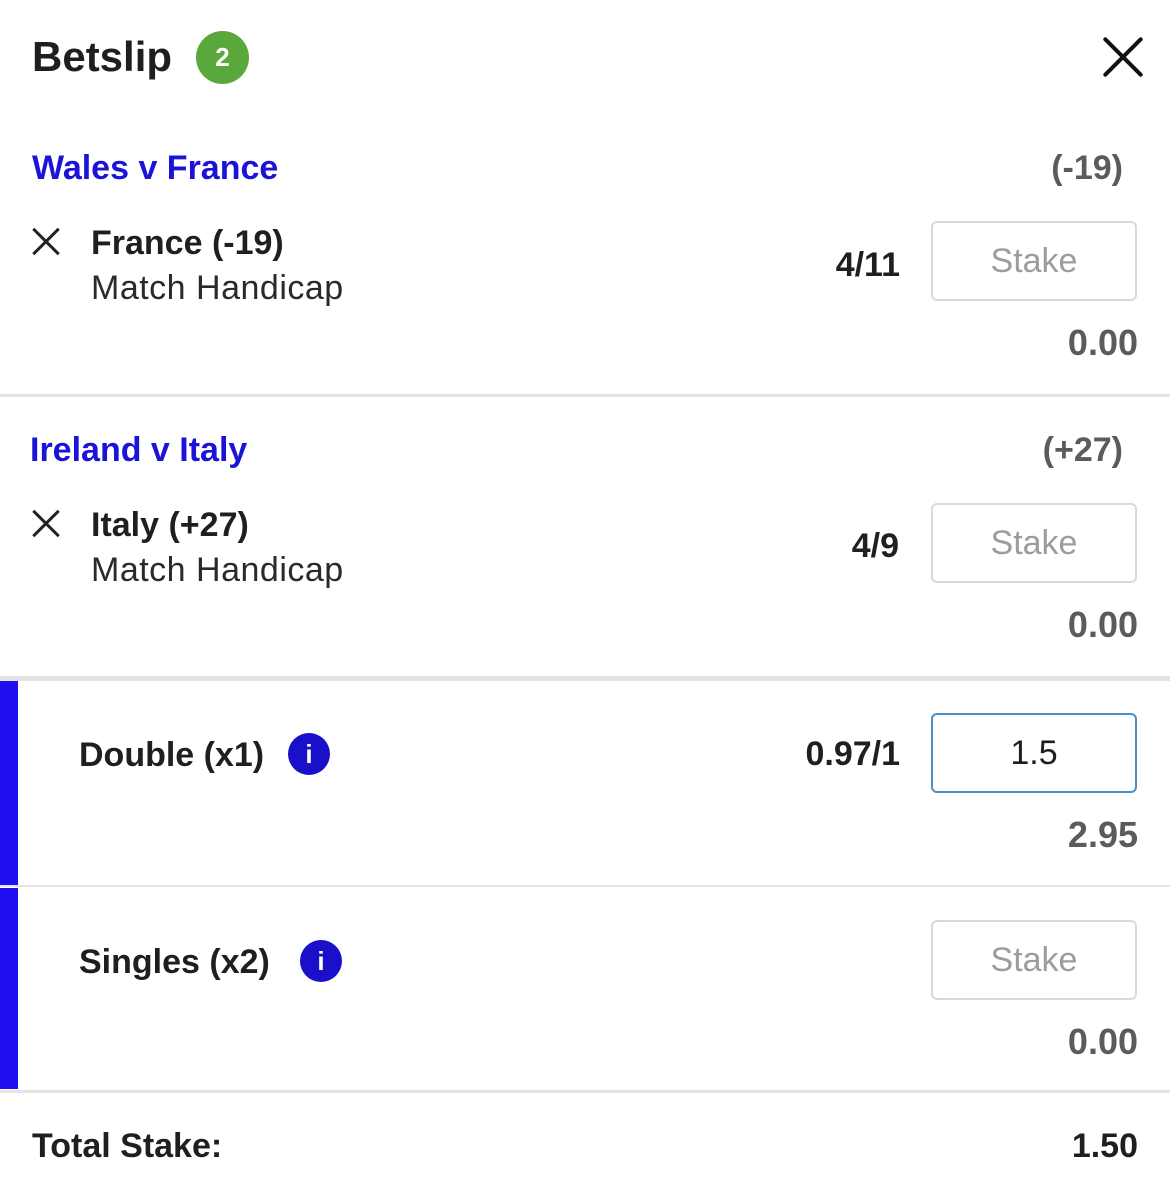 The image size is (1170, 1191). I want to click on betslip-title: Betslip, so click(102, 56).